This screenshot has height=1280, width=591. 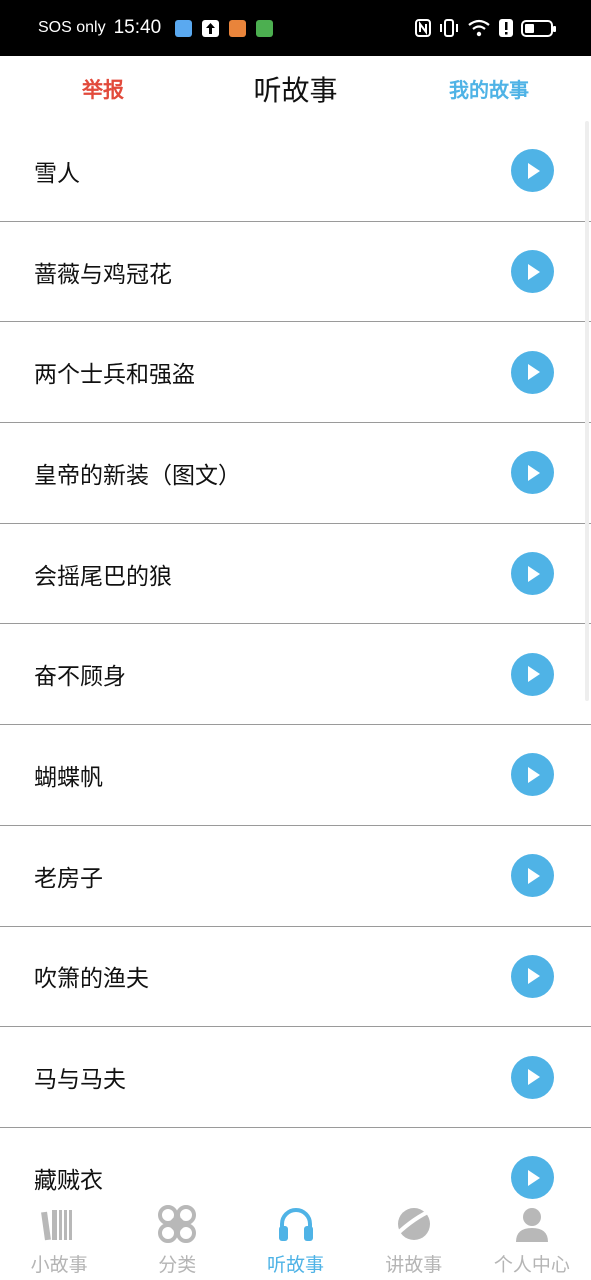 I want to click on headphones-icon, so click(x=295, y=1224).